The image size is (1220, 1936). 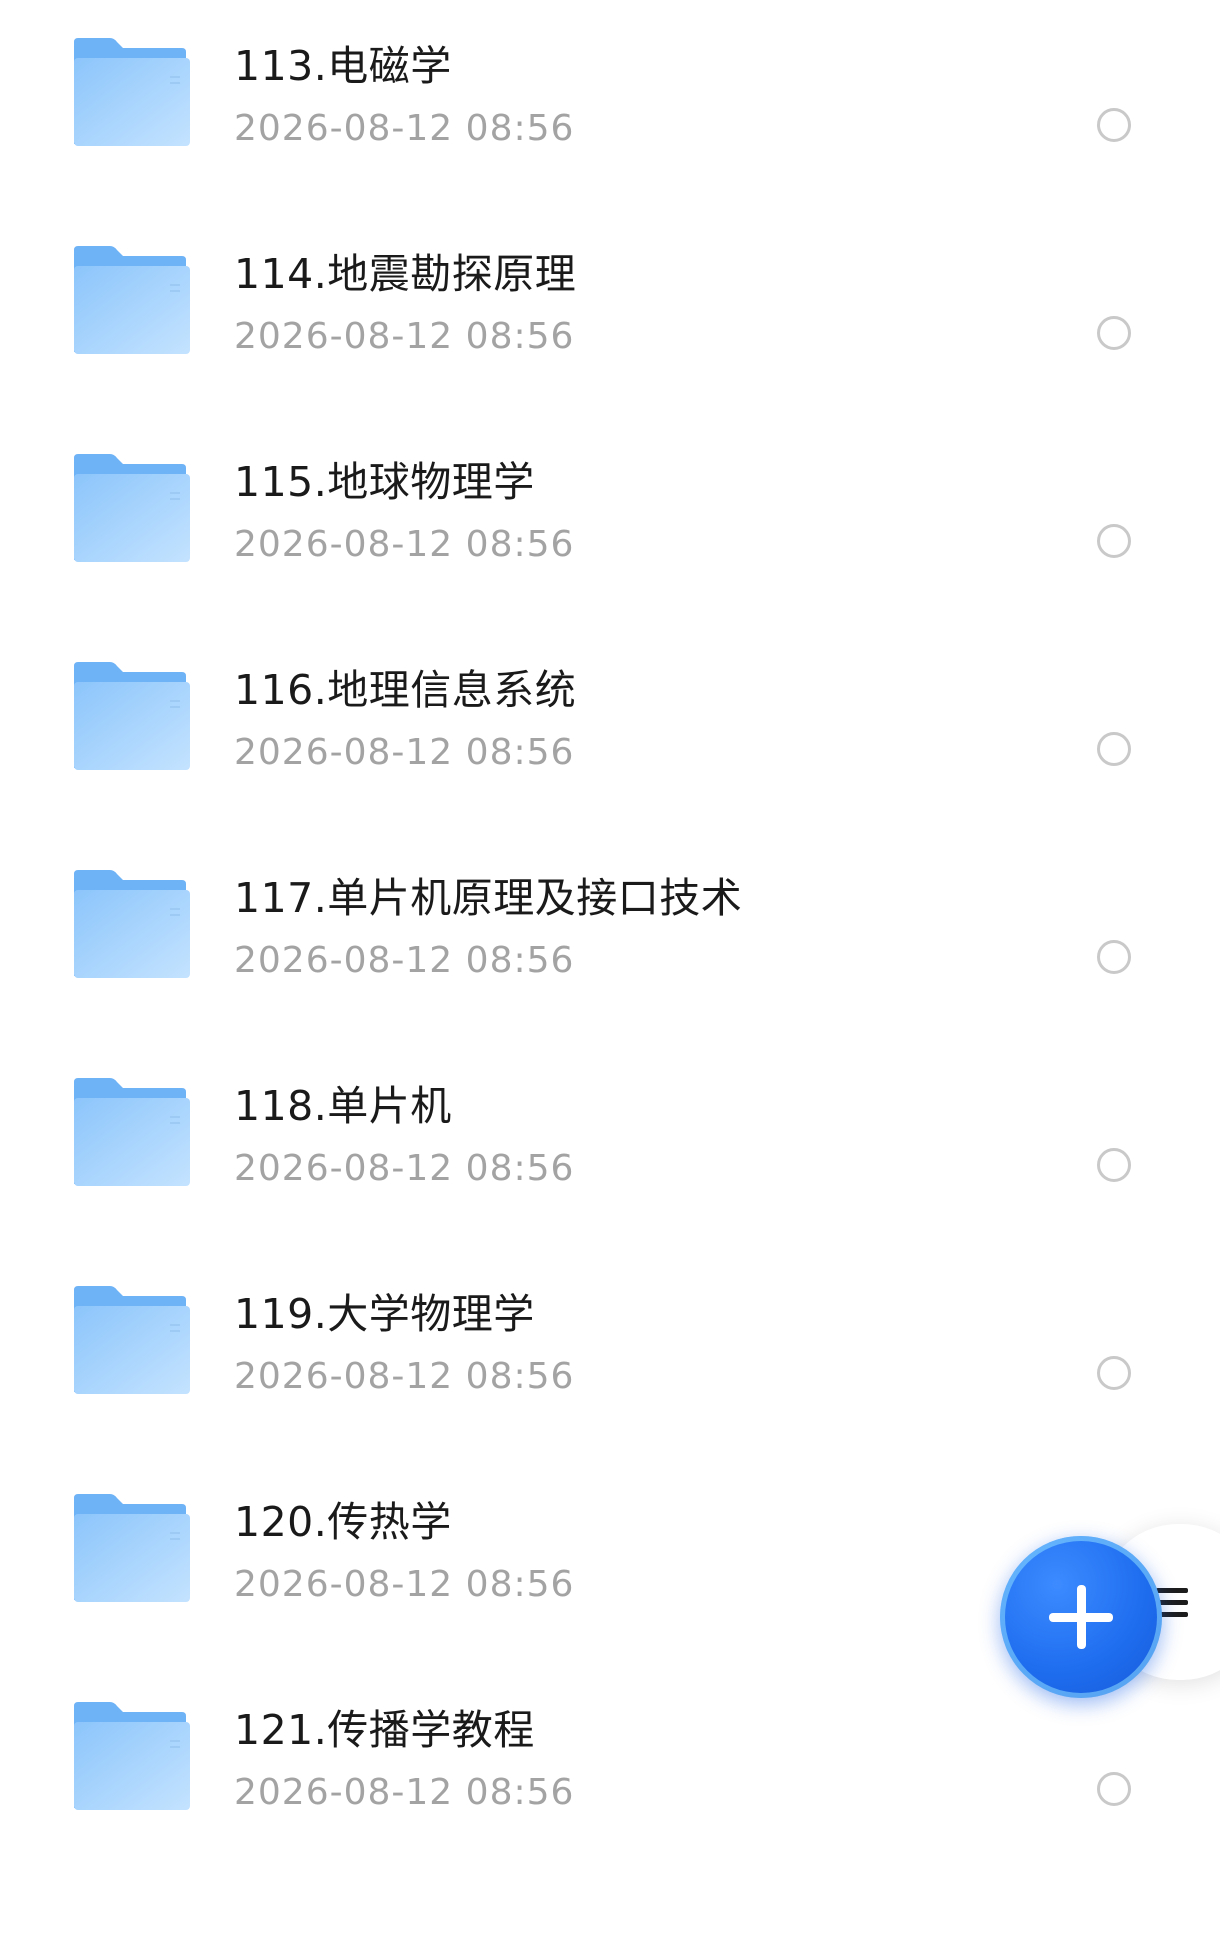 What do you see at coordinates (610, 104) in the screenshot?
I see `list-item: 113.电磁学 2026-08-12 08:56` at bounding box center [610, 104].